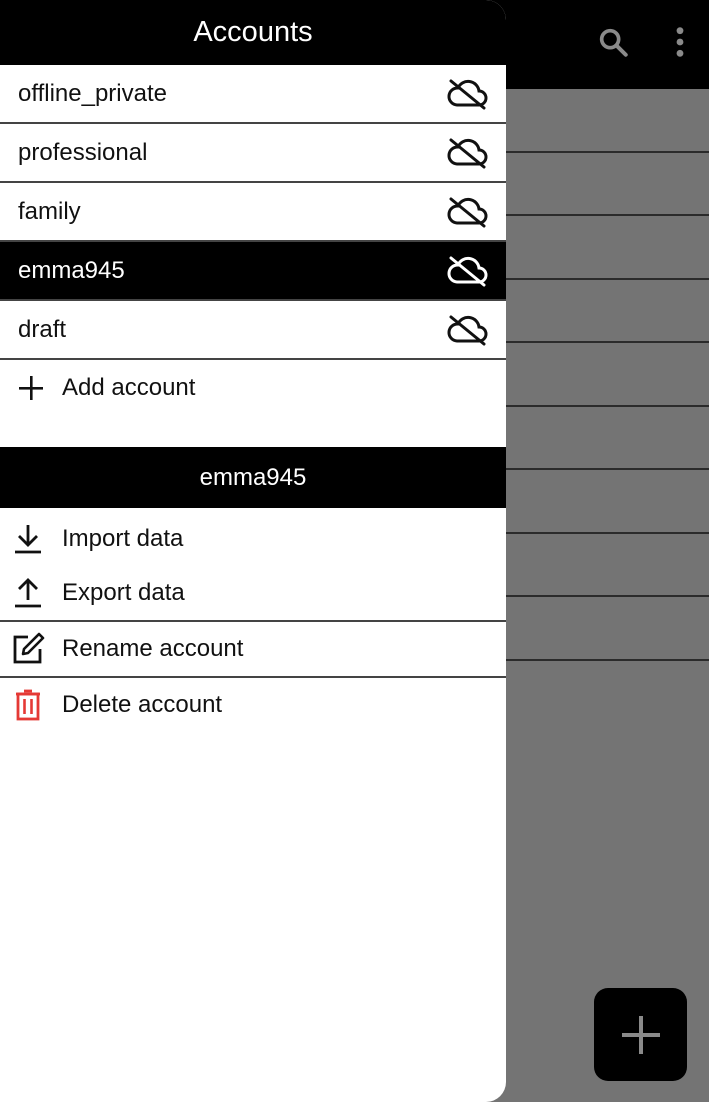 This screenshot has width=709, height=1102. What do you see at coordinates (123, 592) in the screenshot?
I see `export-data-label: Export data` at bounding box center [123, 592].